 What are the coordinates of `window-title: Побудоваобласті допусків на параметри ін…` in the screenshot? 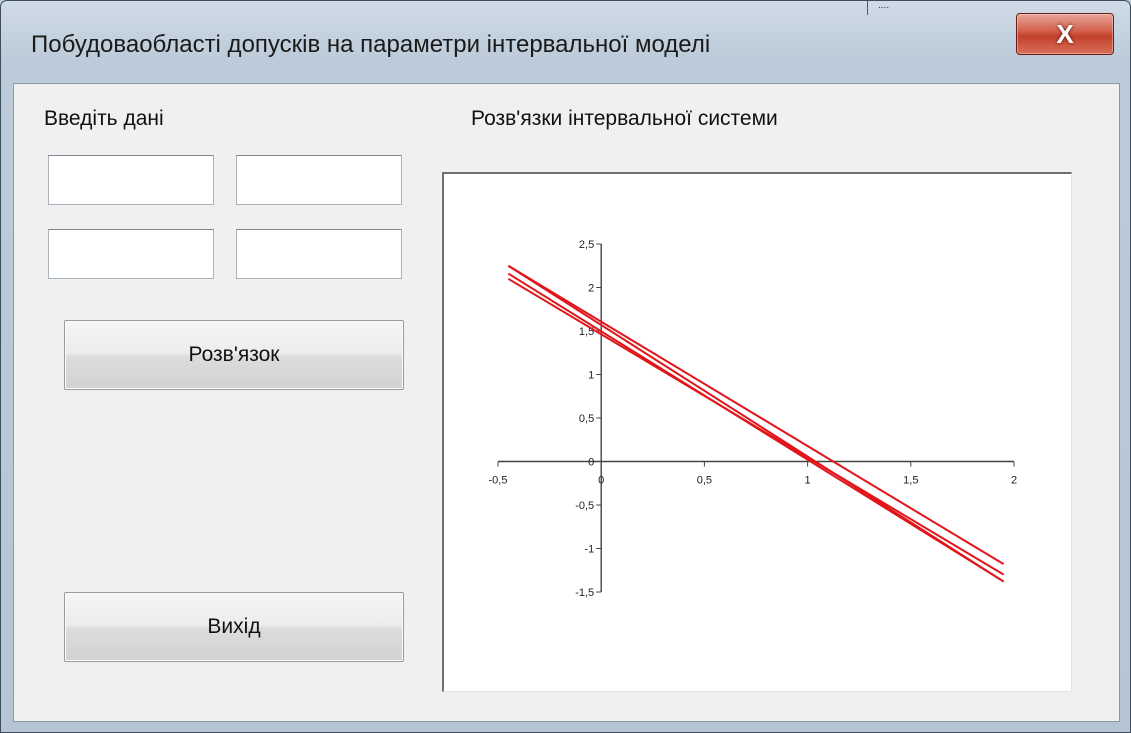 It's located at (371, 44).